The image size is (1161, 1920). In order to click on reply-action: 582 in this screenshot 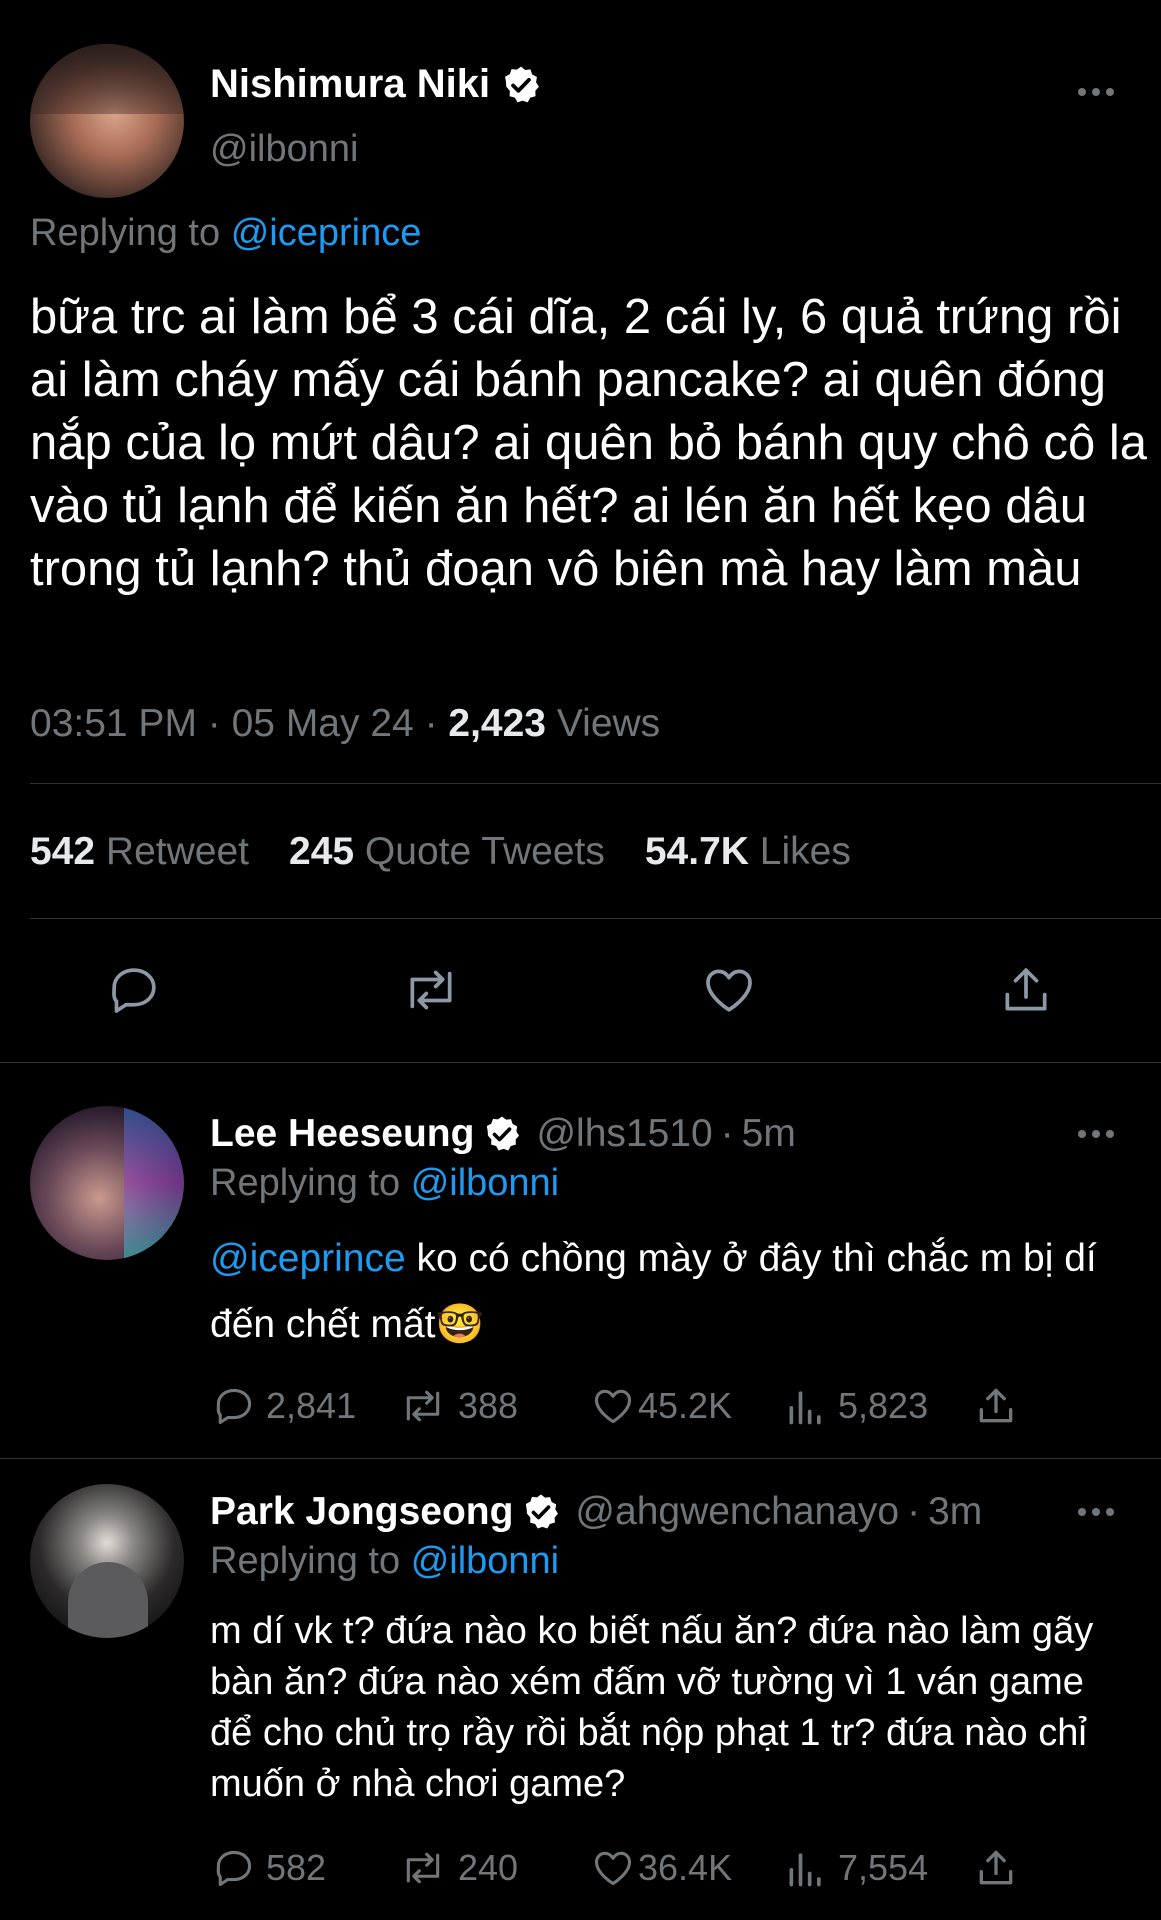, I will do `click(269, 1868)`.